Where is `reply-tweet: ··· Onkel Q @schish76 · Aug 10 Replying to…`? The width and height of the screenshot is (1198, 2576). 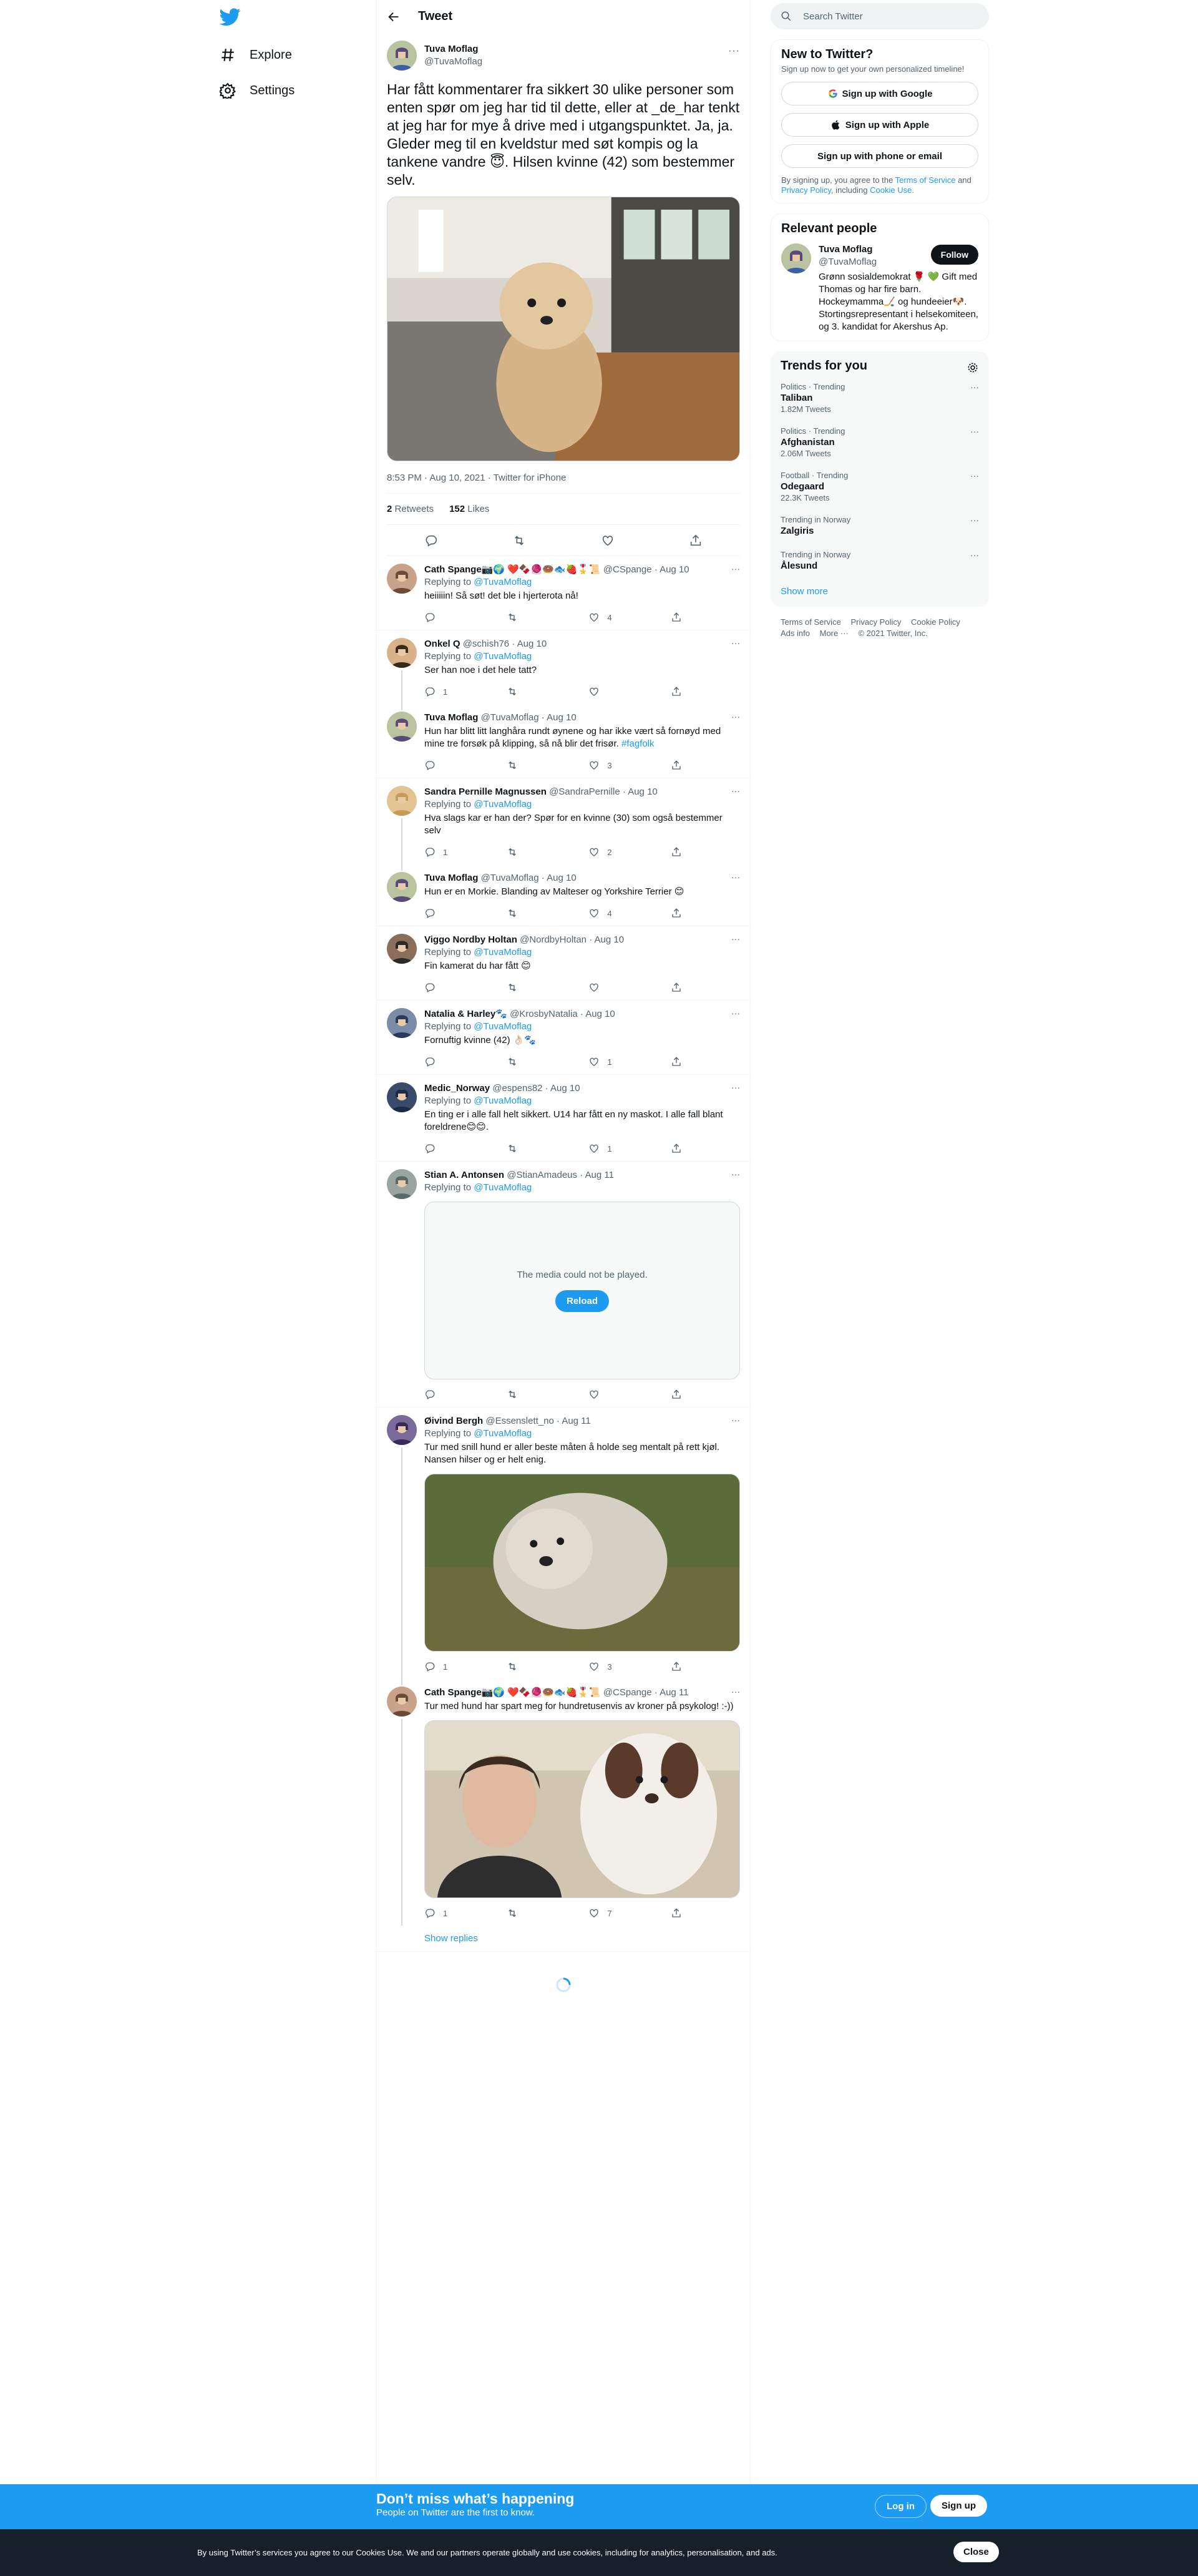
reply-tweet: ··· Onkel Q @schish76 · Aug 10 Replying to… is located at coordinates (563, 667).